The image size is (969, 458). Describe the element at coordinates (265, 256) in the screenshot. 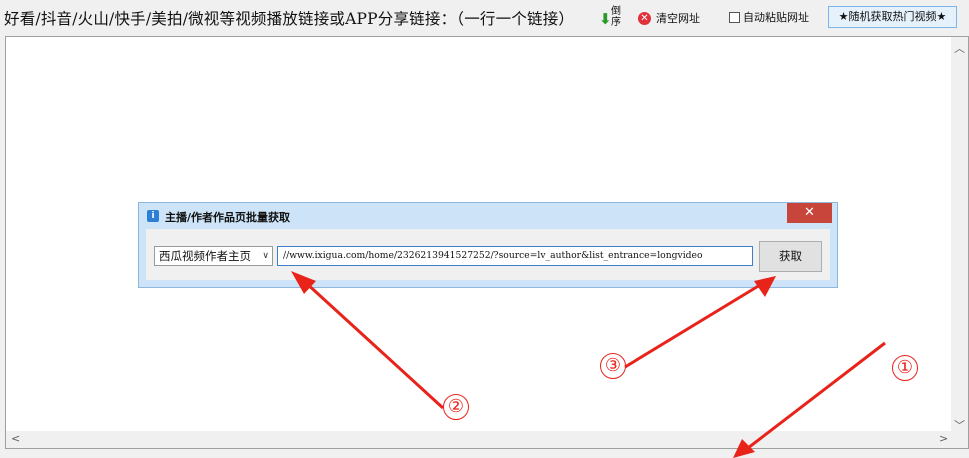

I see `chevron-down-icon: ∨` at that location.